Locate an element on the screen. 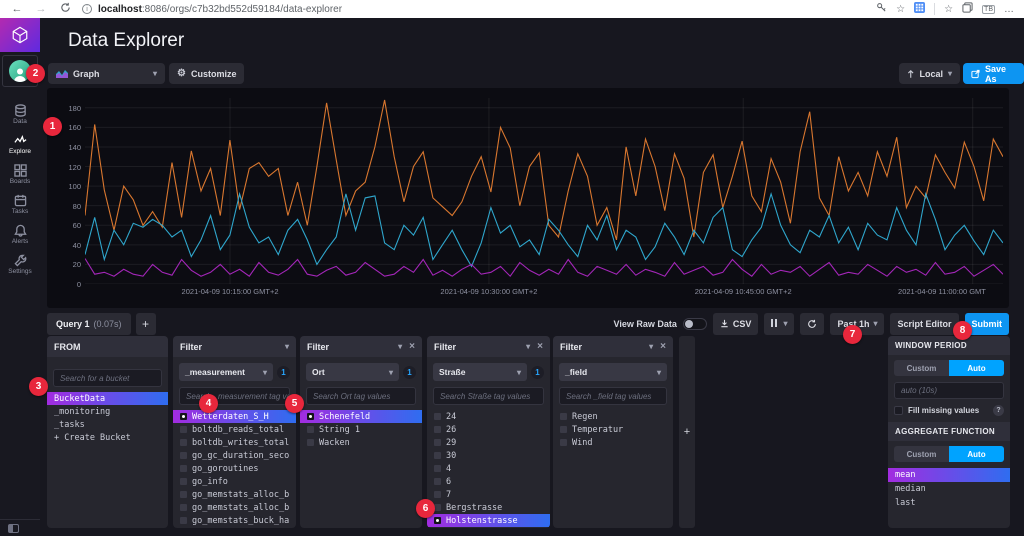  fill-missing-label: Fill missing values is located at coordinates (944, 410).